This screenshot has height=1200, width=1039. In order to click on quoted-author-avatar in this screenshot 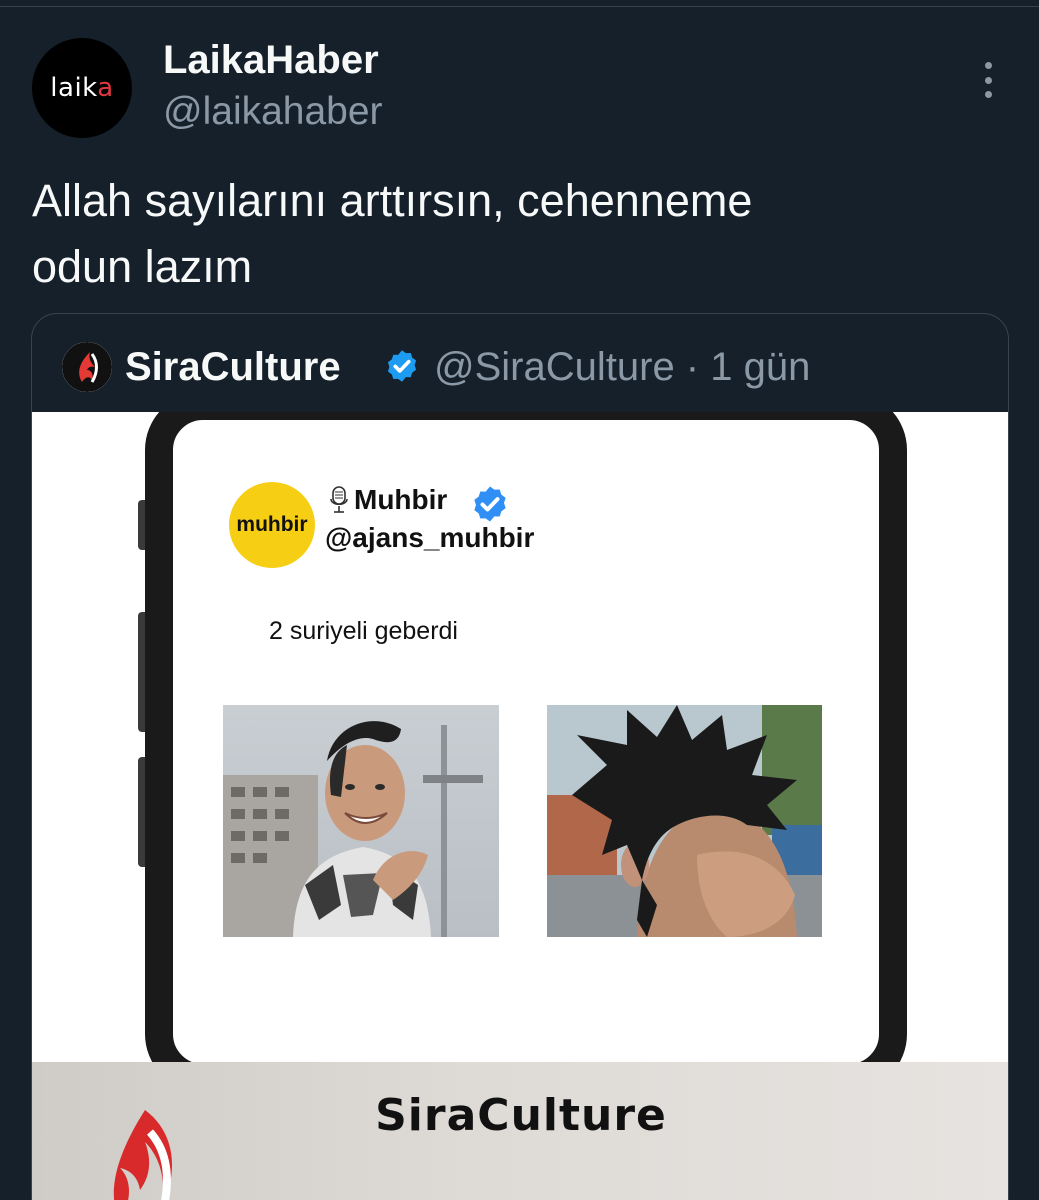, I will do `click(87, 367)`.